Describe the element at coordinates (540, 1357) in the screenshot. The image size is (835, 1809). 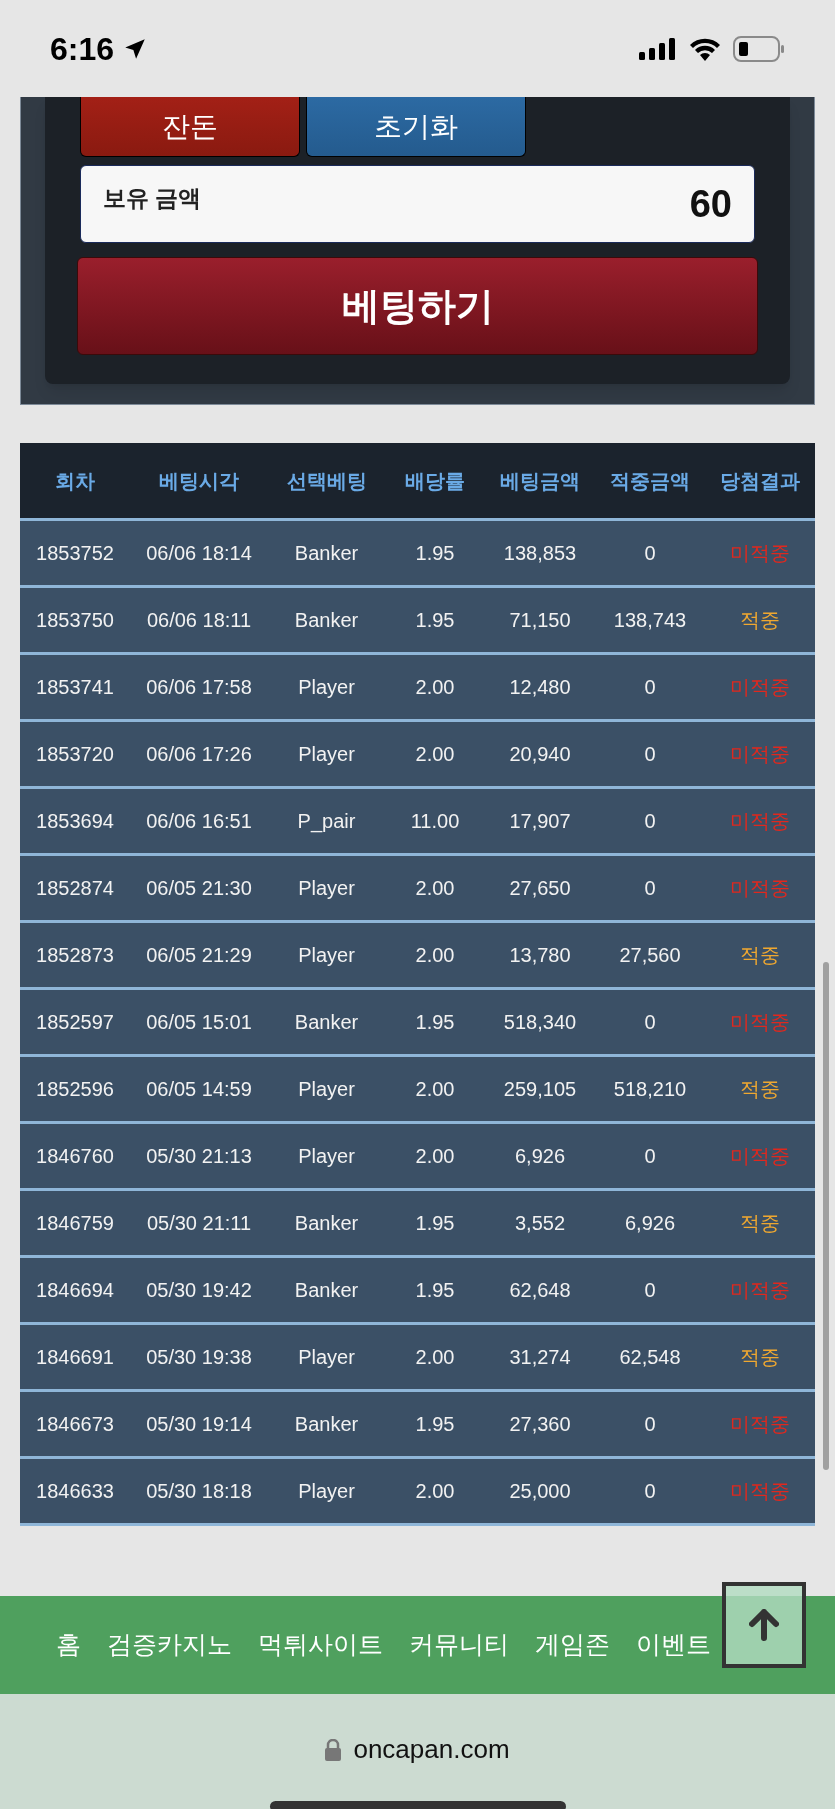
I see `table-cell-text: 31,274` at that location.